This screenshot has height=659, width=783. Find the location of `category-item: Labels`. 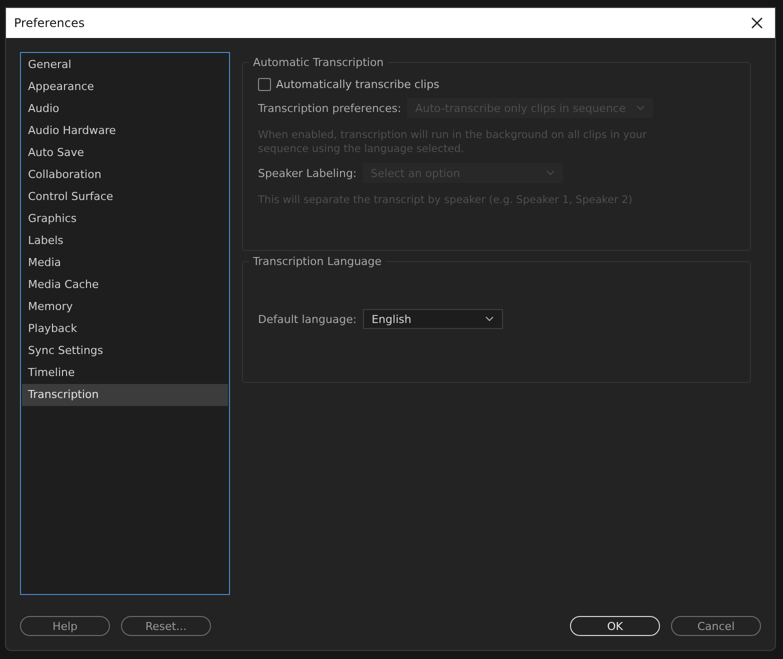

category-item: Labels is located at coordinates (125, 241).